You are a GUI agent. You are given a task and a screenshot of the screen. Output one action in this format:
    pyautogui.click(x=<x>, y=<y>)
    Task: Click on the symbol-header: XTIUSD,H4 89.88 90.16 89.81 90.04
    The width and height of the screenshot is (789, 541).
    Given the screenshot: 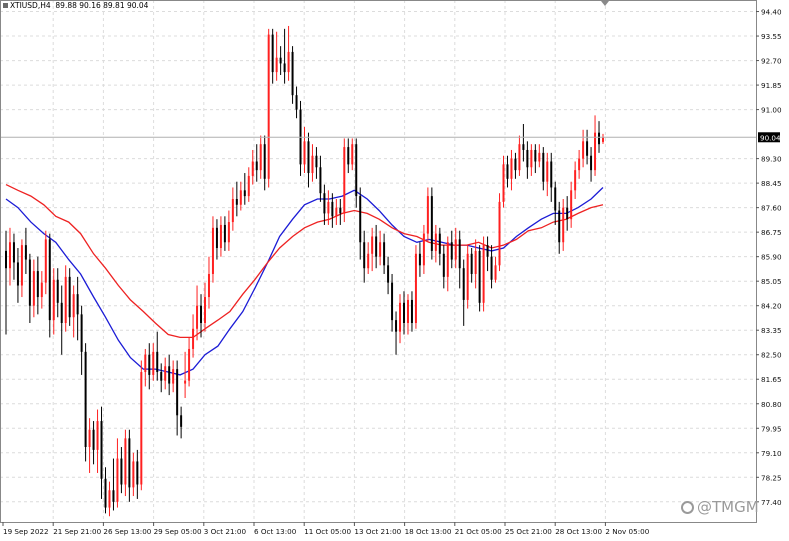 What is the action you would take?
    pyautogui.click(x=75, y=5)
    